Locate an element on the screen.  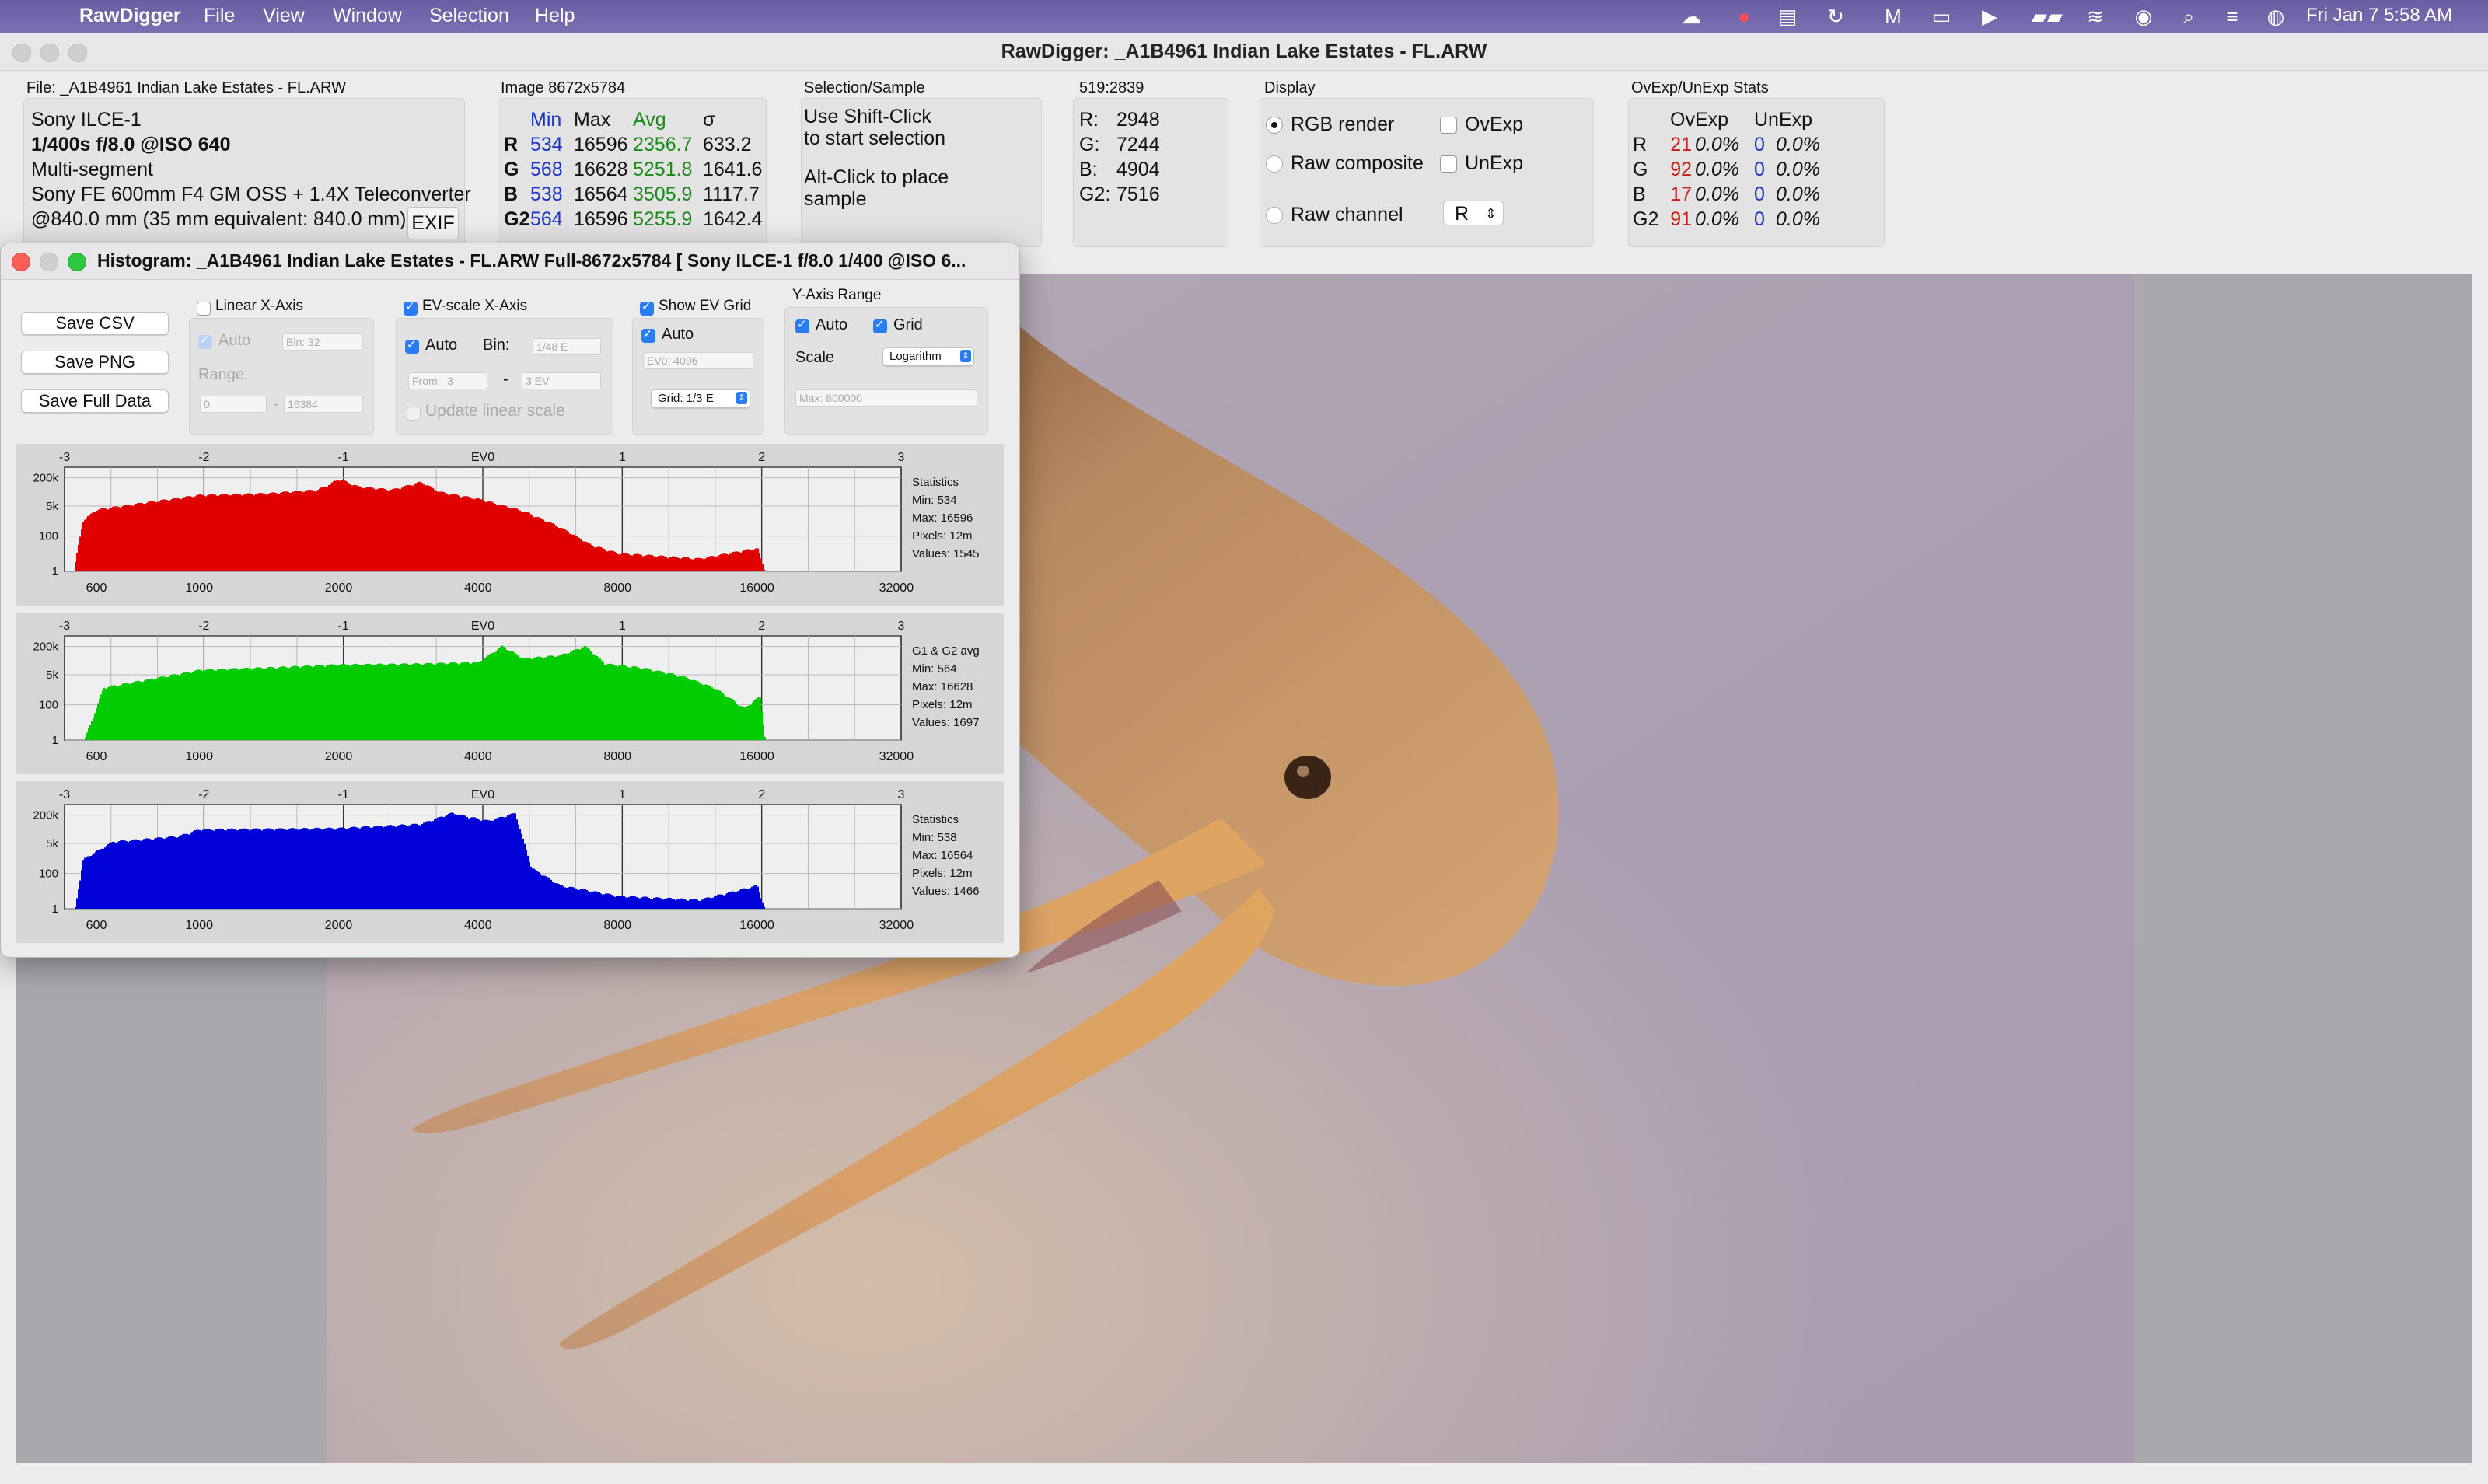
save-png-button: Save PNG is located at coordinates (95, 362).